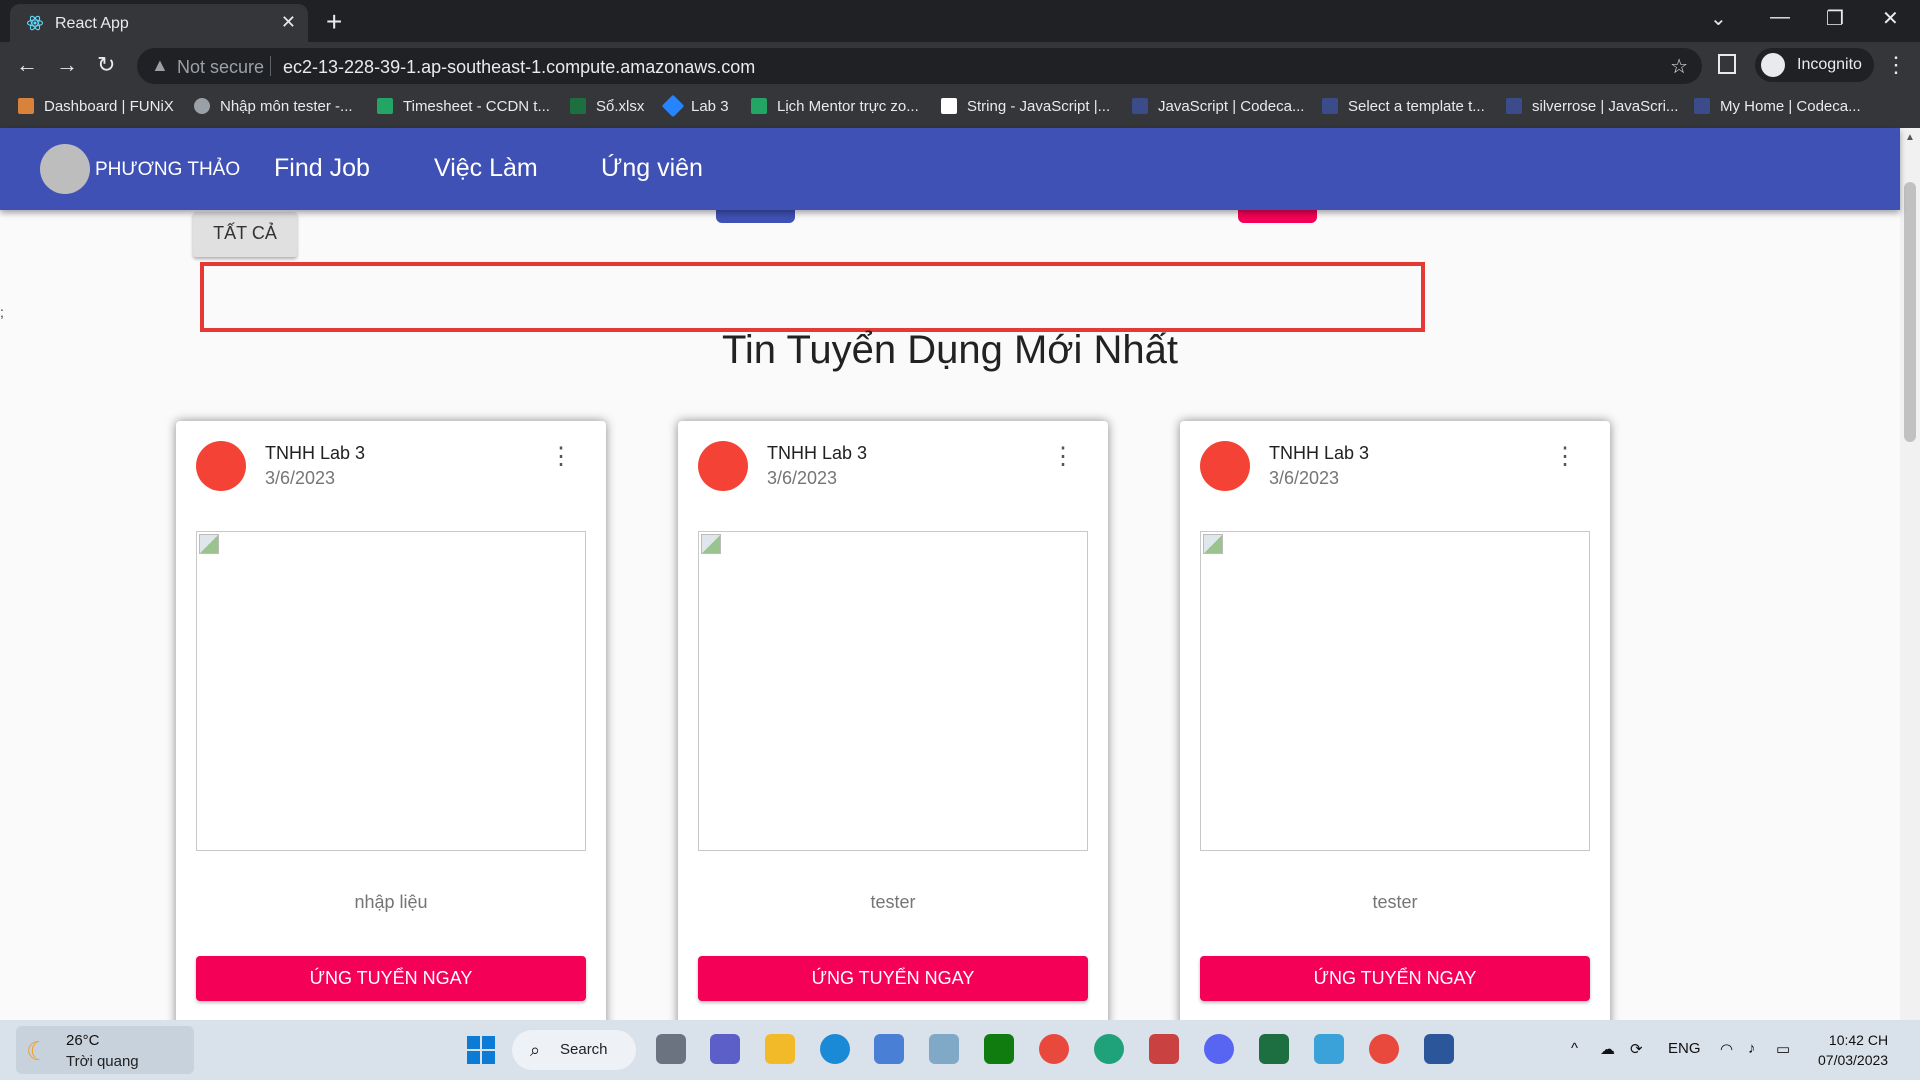 This screenshot has height=1080, width=1920. I want to click on incognito-button: Incognito, so click(1814, 65).